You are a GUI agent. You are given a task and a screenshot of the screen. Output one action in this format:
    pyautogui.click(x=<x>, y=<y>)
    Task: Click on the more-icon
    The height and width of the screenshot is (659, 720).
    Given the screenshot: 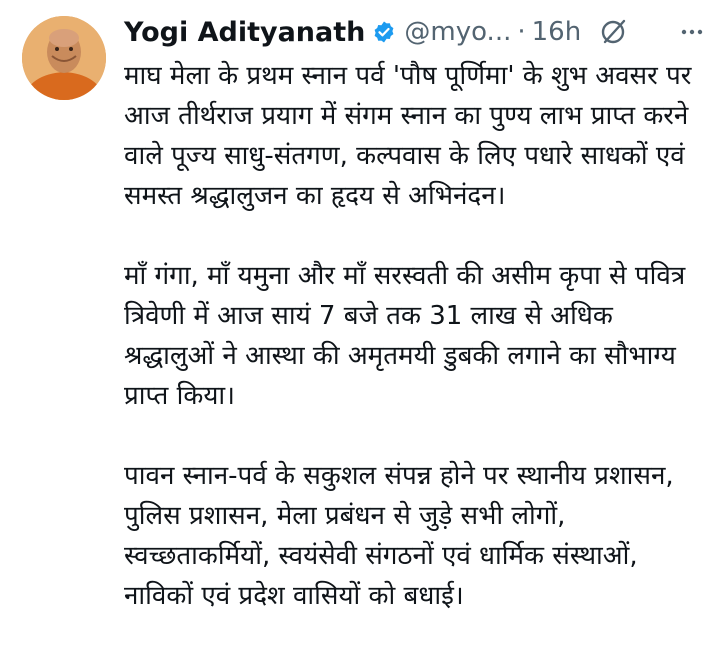 What is the action you would take?
    pyautogui.click(x=692, y=32)
    